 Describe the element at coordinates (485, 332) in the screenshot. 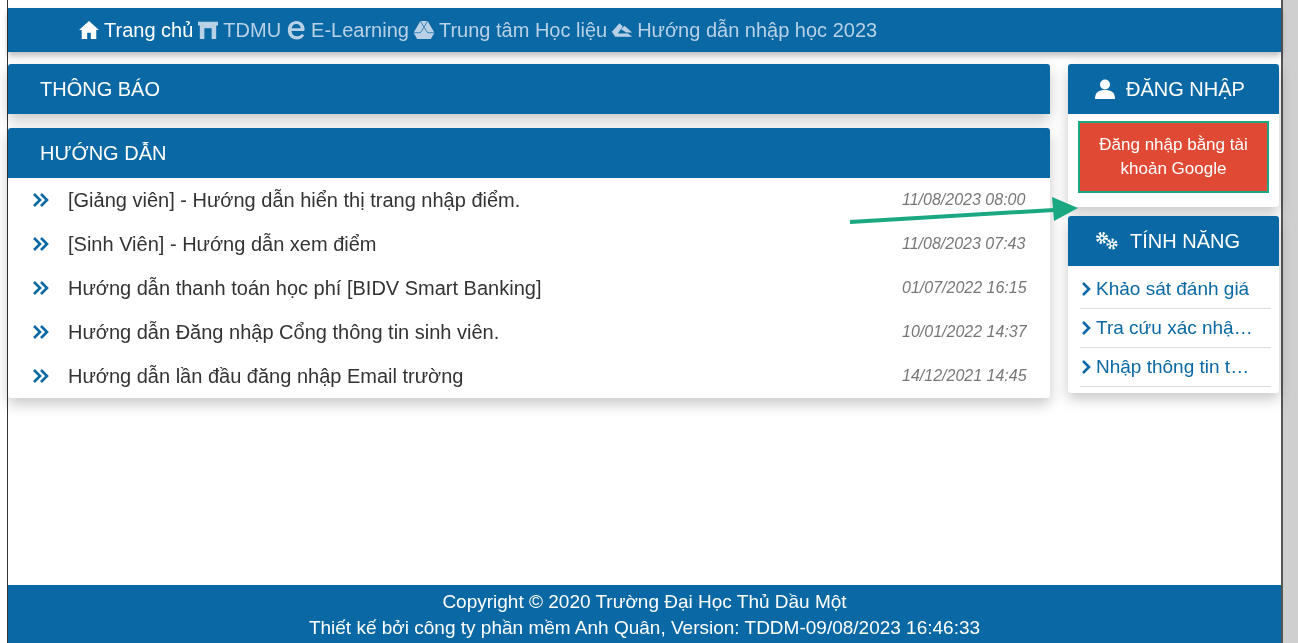

I see `guide-link: Hướng dẫn Đăng nhập Cổng thông tin sinh viên.` at that location.